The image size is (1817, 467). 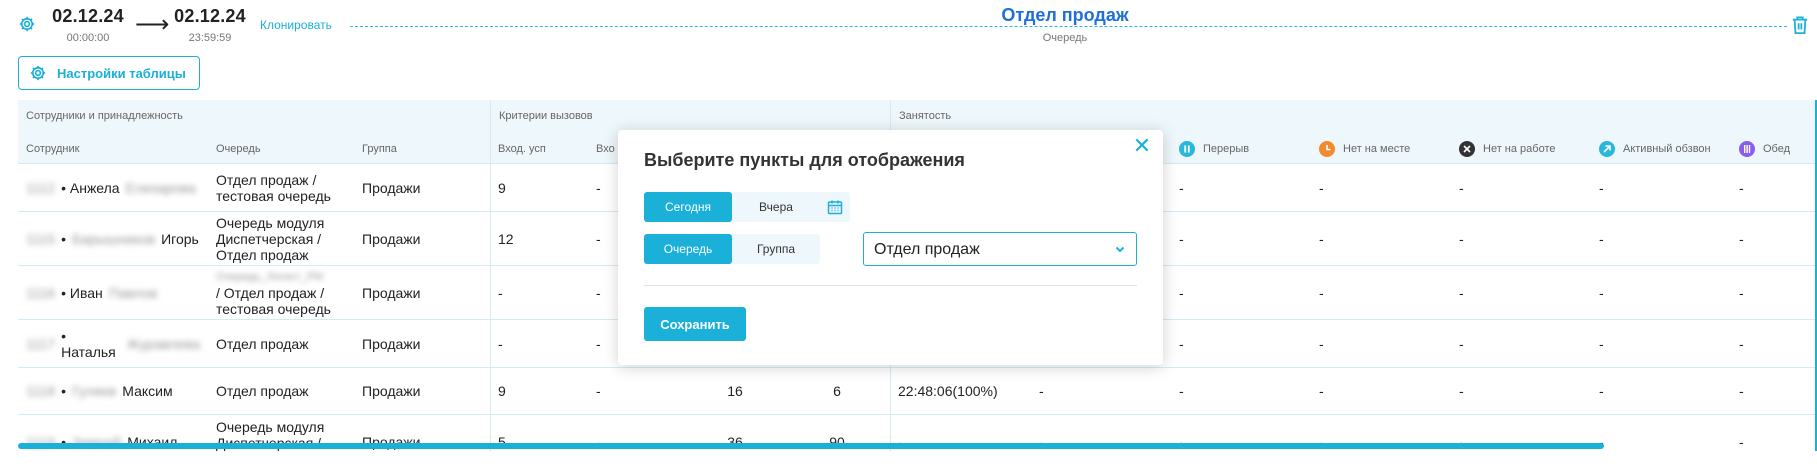 What do you see at coordinates (908, 15) in the screenshot?
I see `page-title: Отдел продаж` at bounding box center [908, 15].